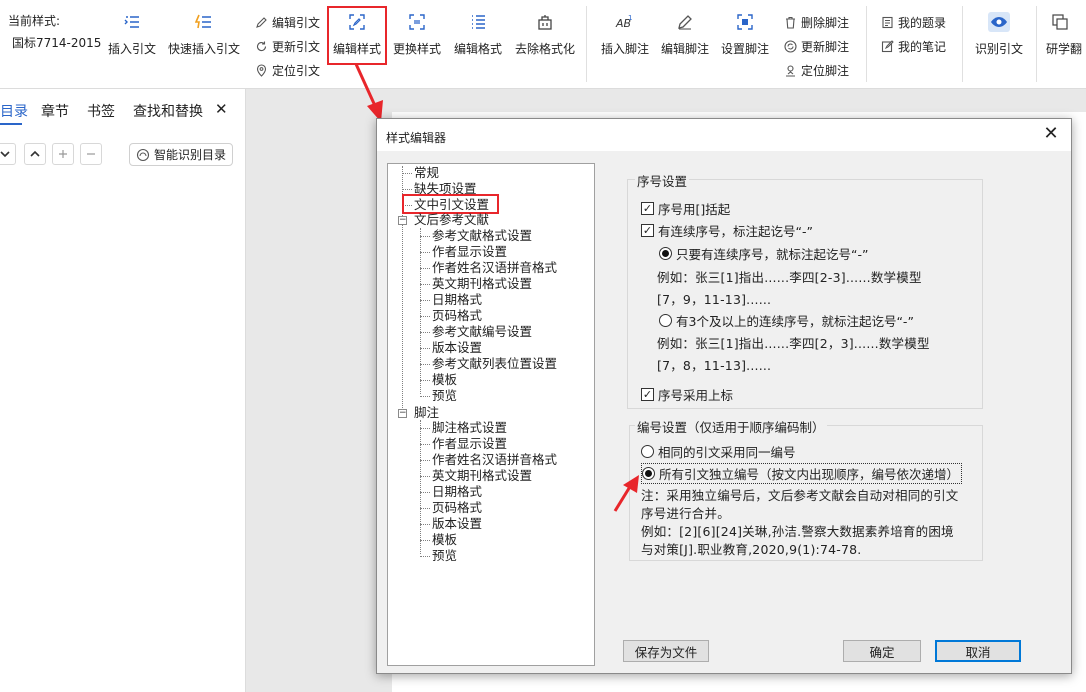 Image resolution: width=1086 pixels, height=692 pixels. I want to click on tab-chapters: 章节, so click(55, 111).